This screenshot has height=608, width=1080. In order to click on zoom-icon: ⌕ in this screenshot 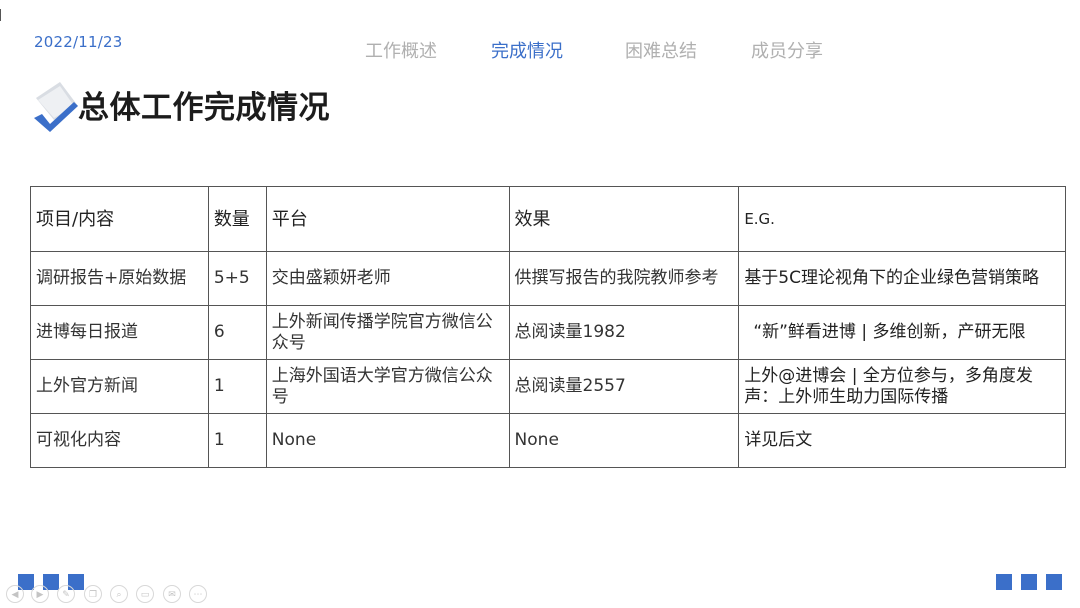, I will do `click(119, 594)`.